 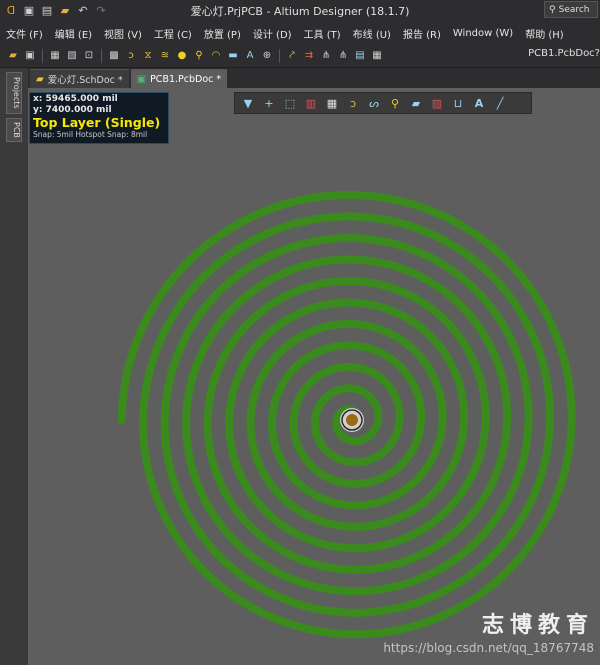 What do you see at coordinates (14, 93) in the screenshot?
I see `tab-projects: Projects` at bounding box center [14, 93].